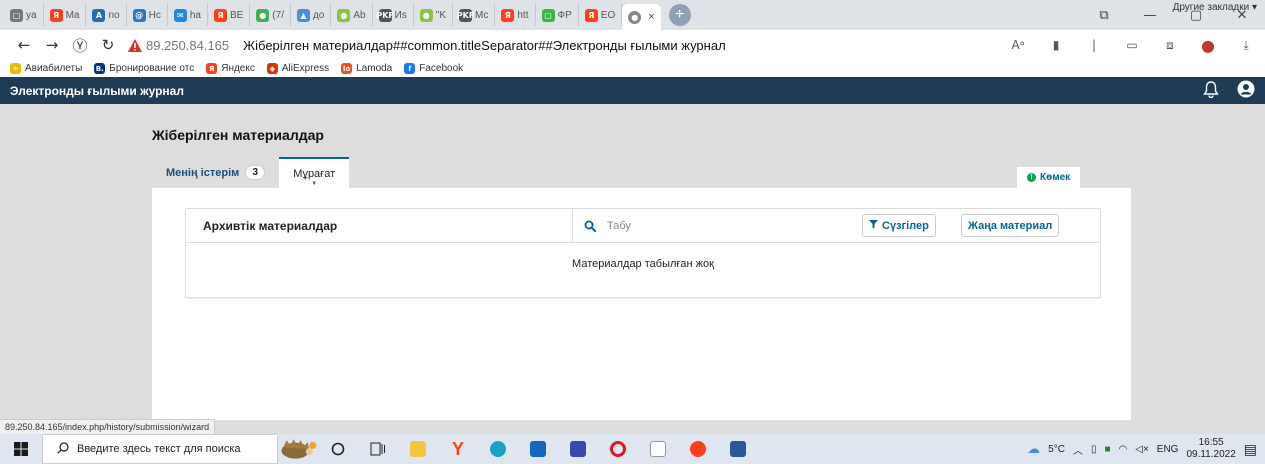  Describe the element at coordinates (1142, 449) in the screenshot. I see `volume-muted-icon: ◁×` at that location.